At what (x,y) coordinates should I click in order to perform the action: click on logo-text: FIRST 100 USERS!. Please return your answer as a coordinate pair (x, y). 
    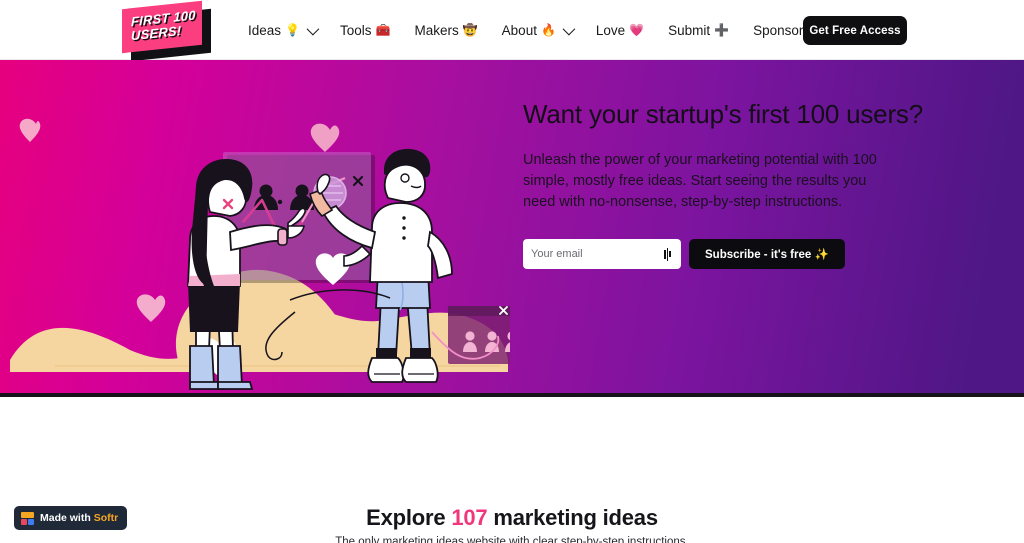
    Looking at the image, I should click on (162, 26).